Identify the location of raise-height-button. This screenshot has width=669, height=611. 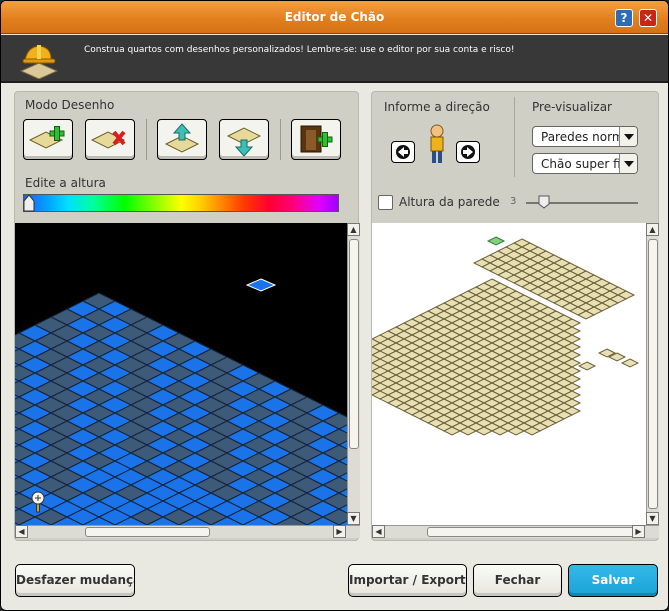
(182, 139).